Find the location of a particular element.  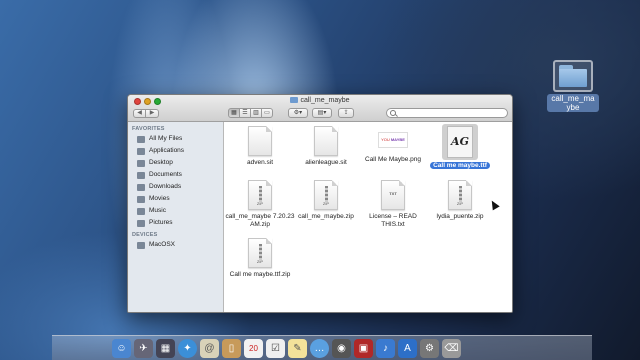

safari-icon: ✦ is located at coordinates (187, 348).